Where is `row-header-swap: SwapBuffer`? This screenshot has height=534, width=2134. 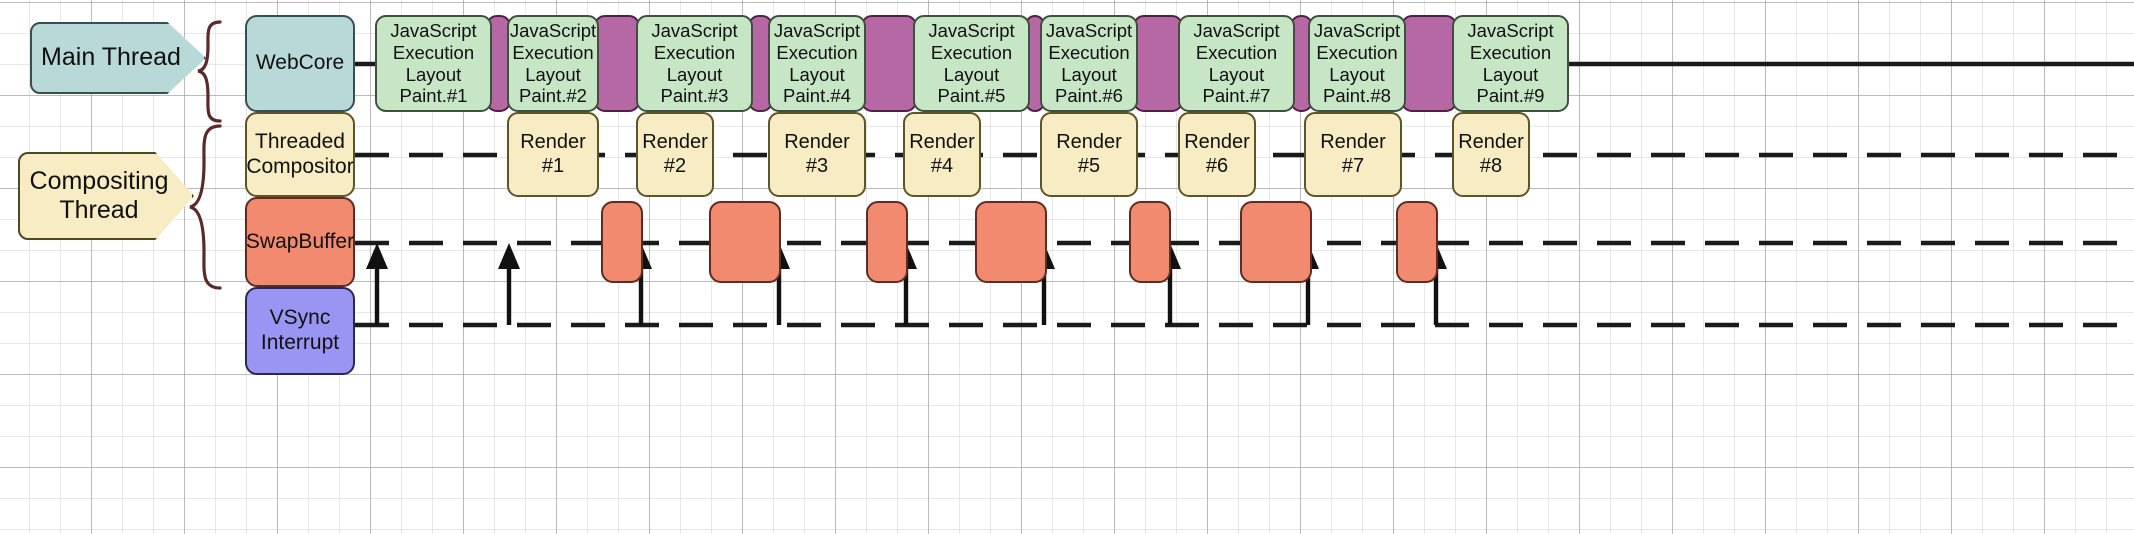
row-header-swap: SwapBuffer is located at coordinates (300, 242).